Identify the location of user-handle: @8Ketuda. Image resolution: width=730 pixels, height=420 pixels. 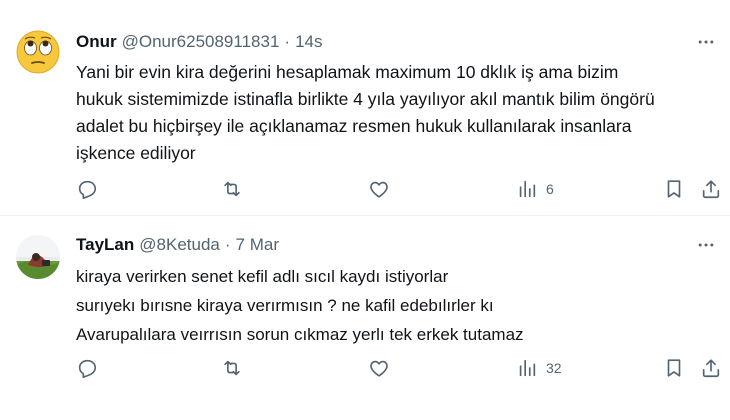
(179, 245).